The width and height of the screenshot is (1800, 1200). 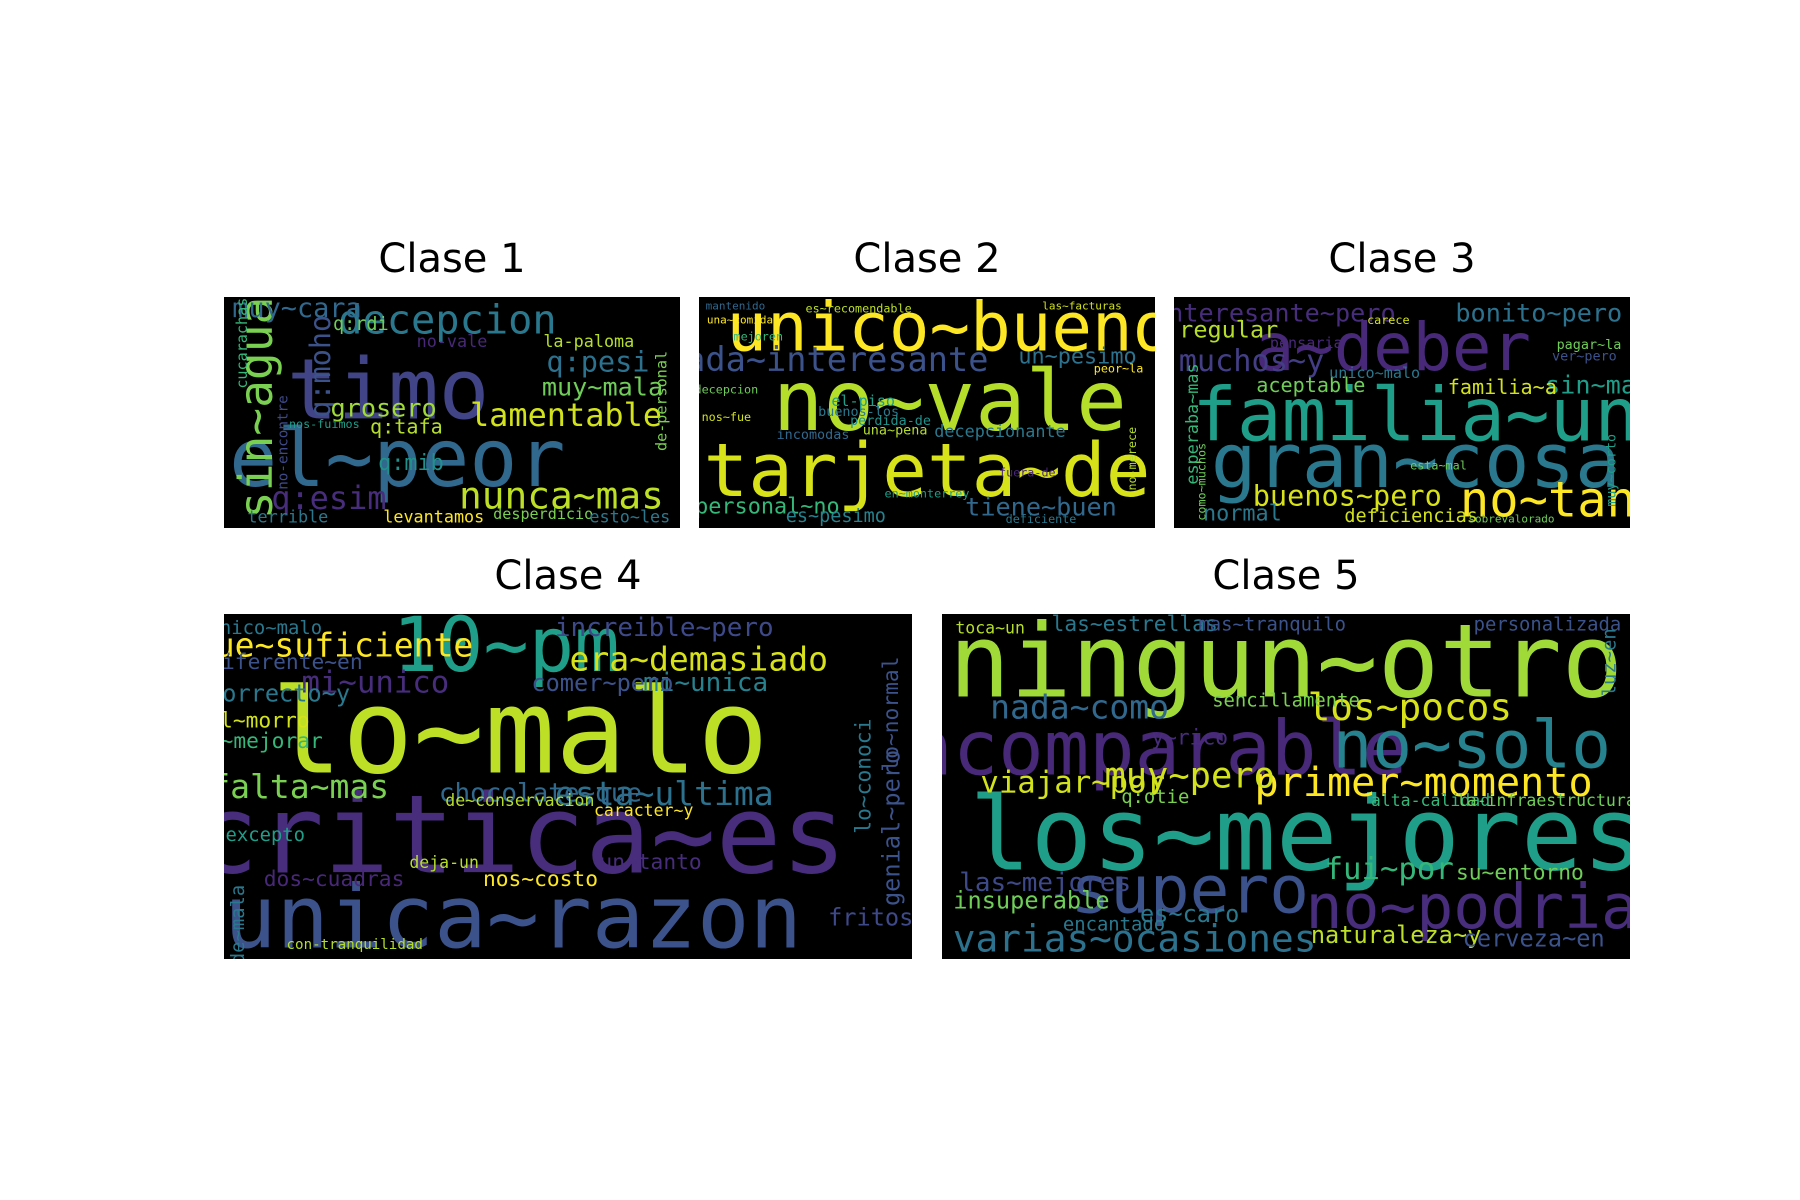 I want to click on word-4-14: correcto~y, so click(x=287, y=693).